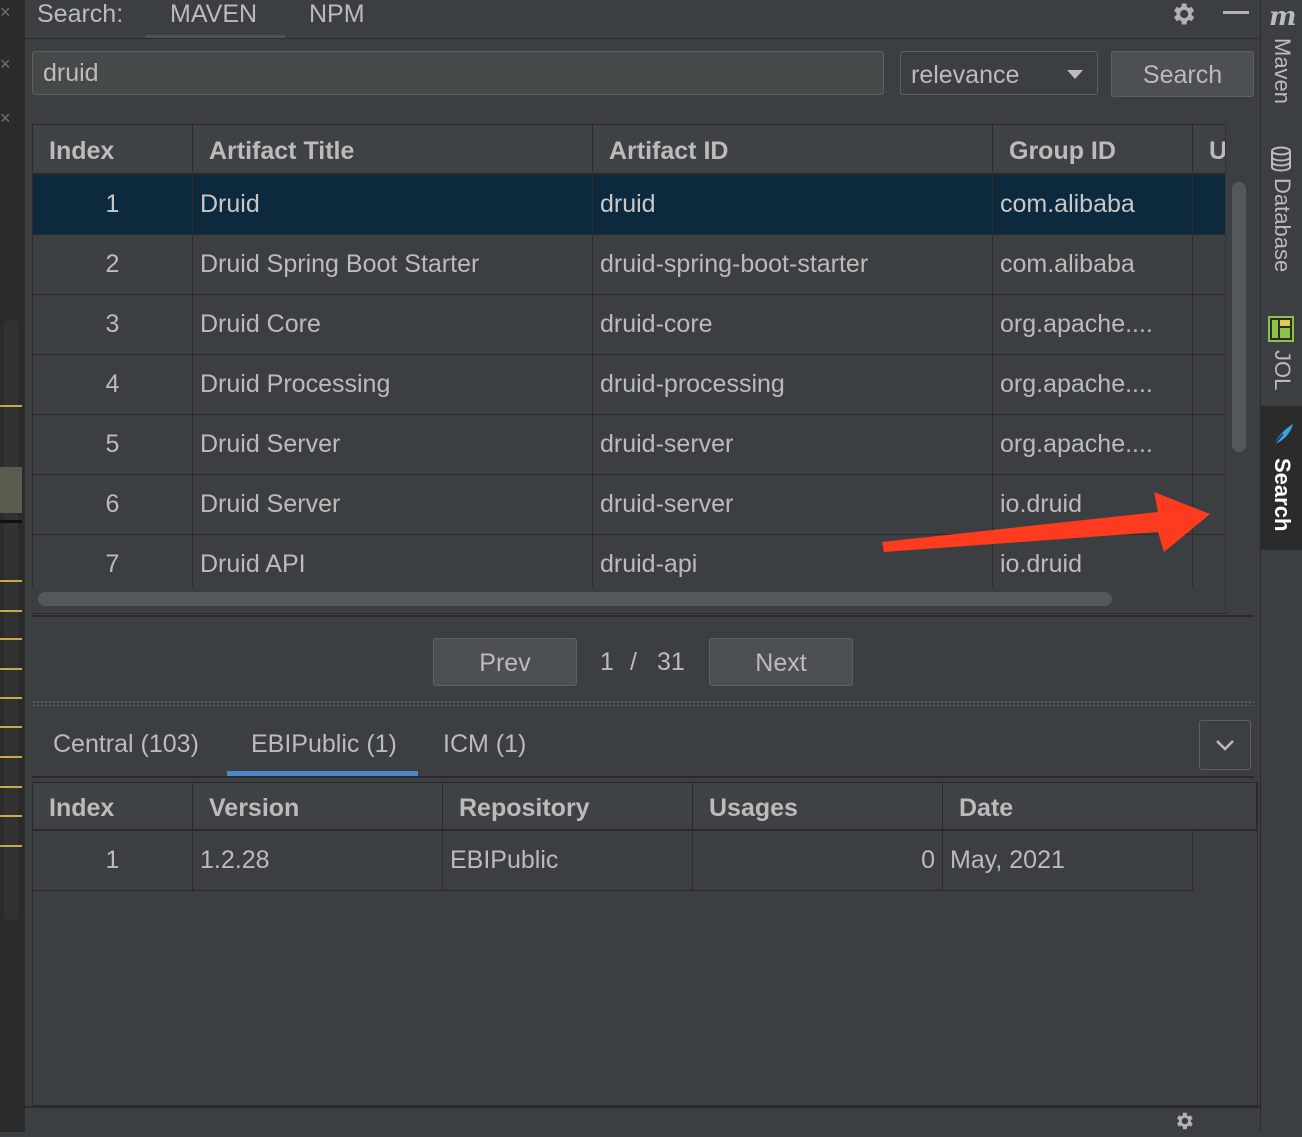  Describe the element at coordinates (1282, 495) in the screenshot. I see `tool-tab-label: Search` at that location.